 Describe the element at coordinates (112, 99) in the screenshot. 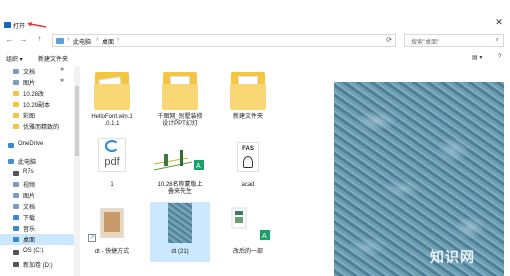

I see `file-item: HelloFont.win.1 .0.1.1` at that location.